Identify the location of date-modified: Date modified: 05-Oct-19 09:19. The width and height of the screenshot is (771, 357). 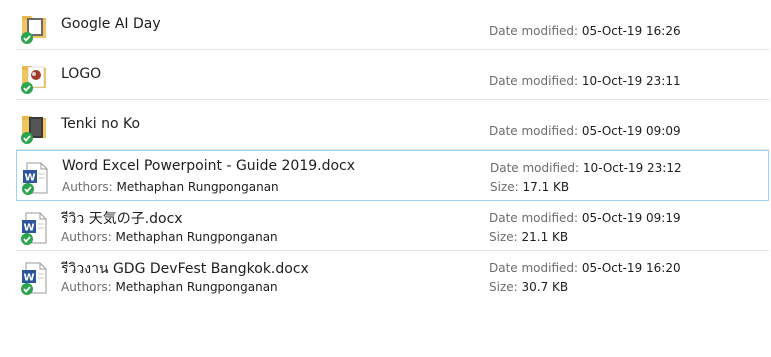
(585, 218).